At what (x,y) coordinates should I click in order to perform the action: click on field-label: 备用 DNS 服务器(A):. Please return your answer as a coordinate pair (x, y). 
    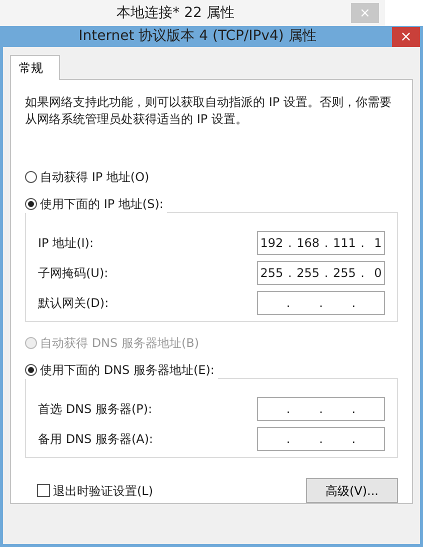
    Looking at the image, I should click on (96, 439).